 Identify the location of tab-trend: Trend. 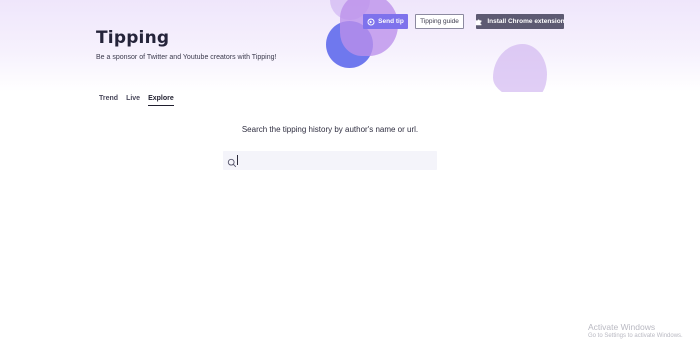
(108, 100).